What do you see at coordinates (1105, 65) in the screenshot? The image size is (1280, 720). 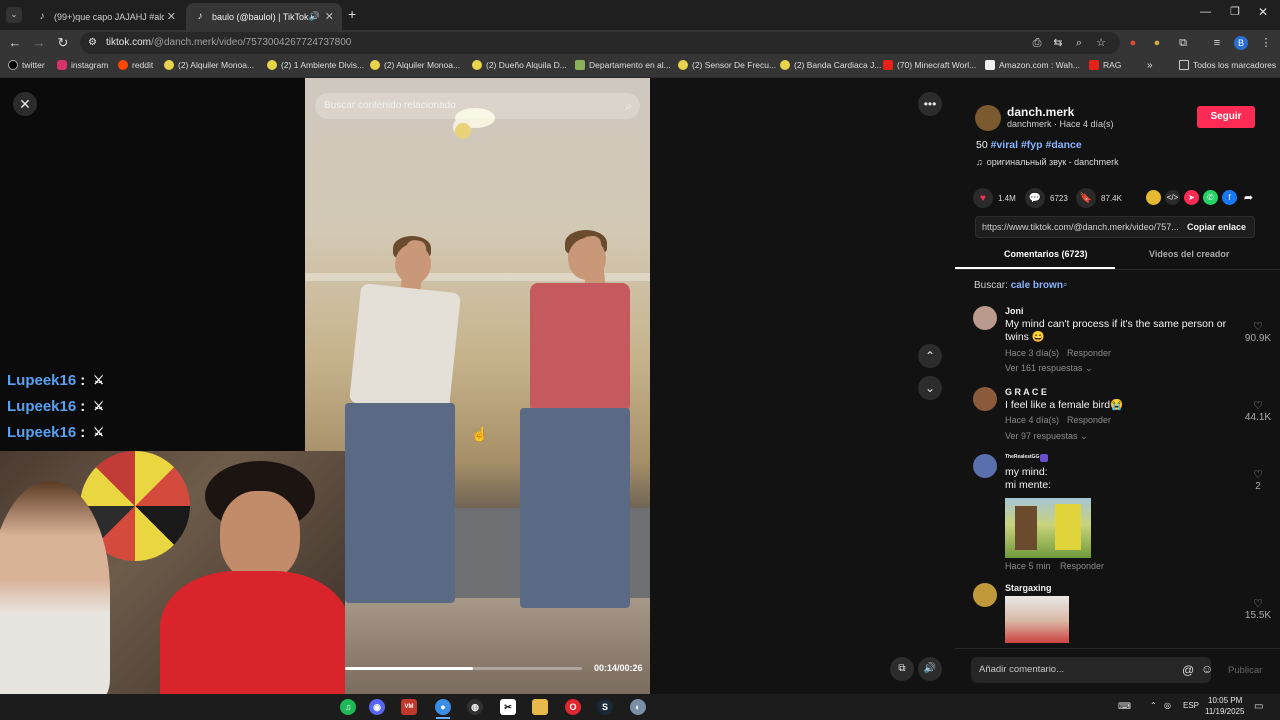 I see `bookmark-item: RAG` at bounding box center [1105, 65].